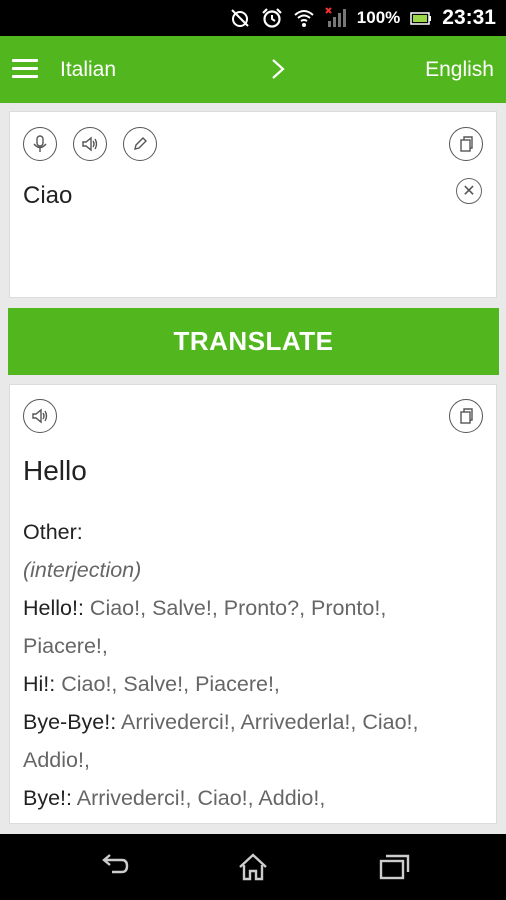 This screenshot has height=900, width=506. I want to click on source-language-selector: Italian, so click(88, 70).